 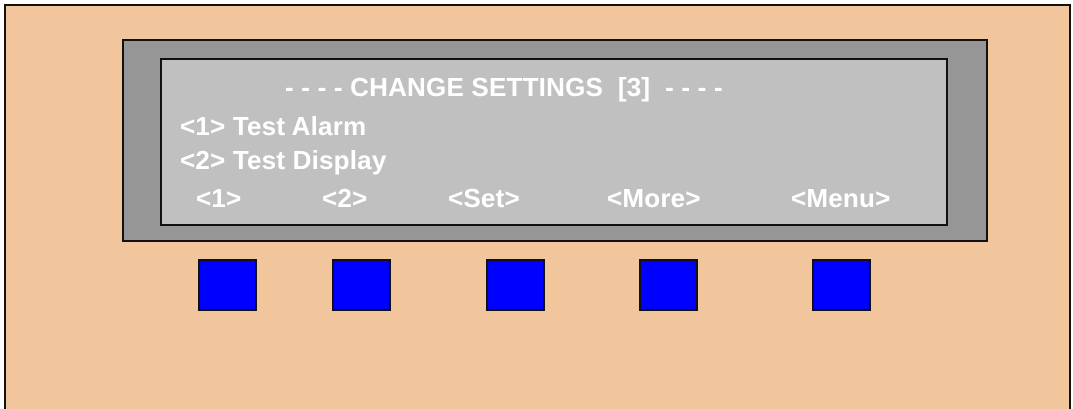 What do you see at coordinates (504, 87) in the screenshot?
I see `screen-title: - - - - CHANGE SETTINGS [3] - - - -` at bounding box center [504, 87].